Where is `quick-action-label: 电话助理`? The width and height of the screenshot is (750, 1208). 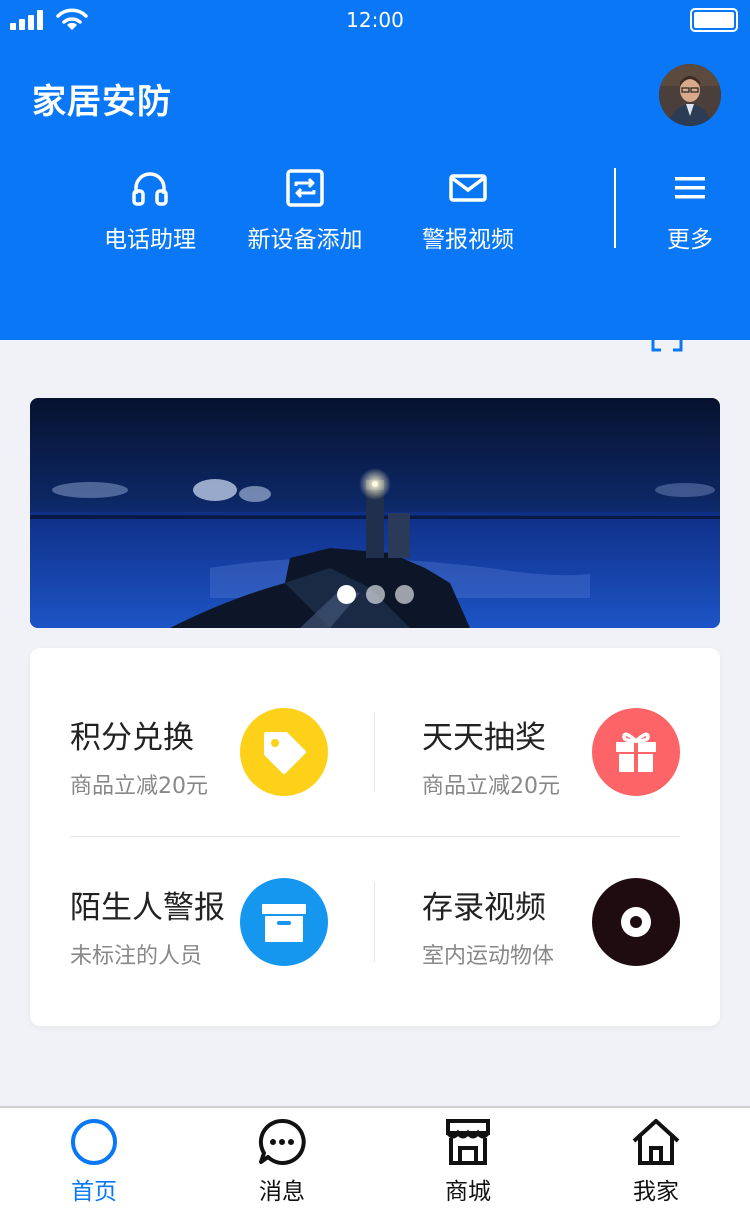 quick-action-label: 电话助理 is located at coordinates (150, 240).